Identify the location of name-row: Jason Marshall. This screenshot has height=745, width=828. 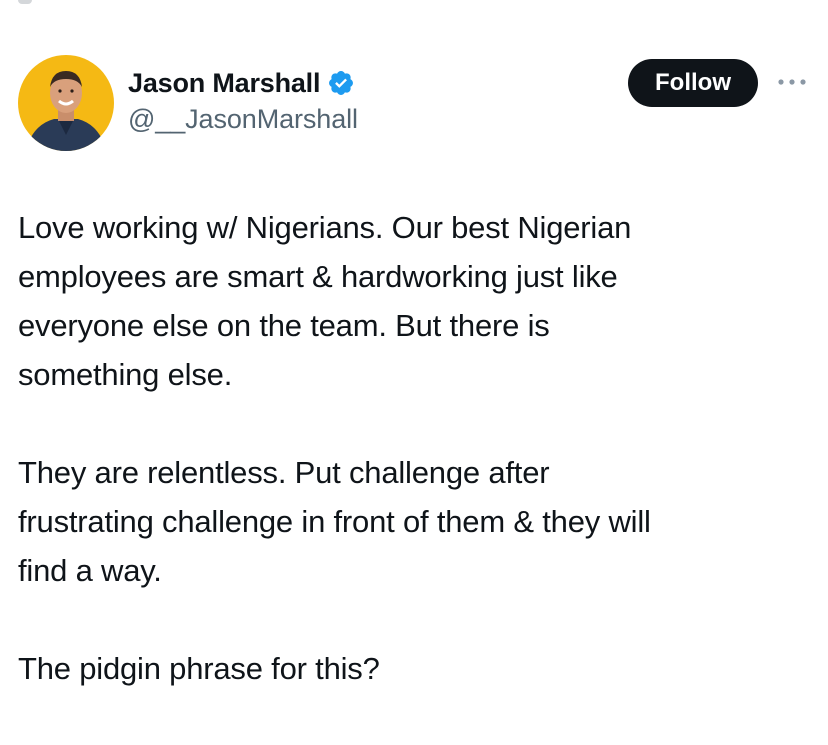
(243, 83).